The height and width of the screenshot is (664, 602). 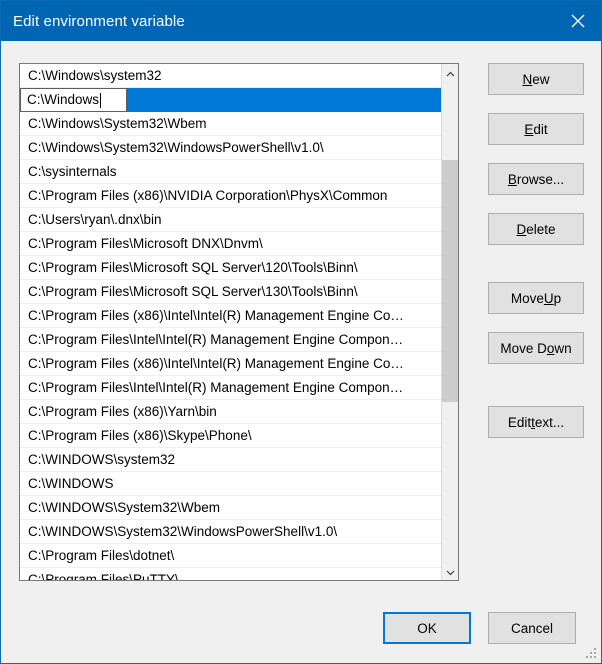 I want to click on inline-edit-input: C:\Windows, so click(x=73, y=99).